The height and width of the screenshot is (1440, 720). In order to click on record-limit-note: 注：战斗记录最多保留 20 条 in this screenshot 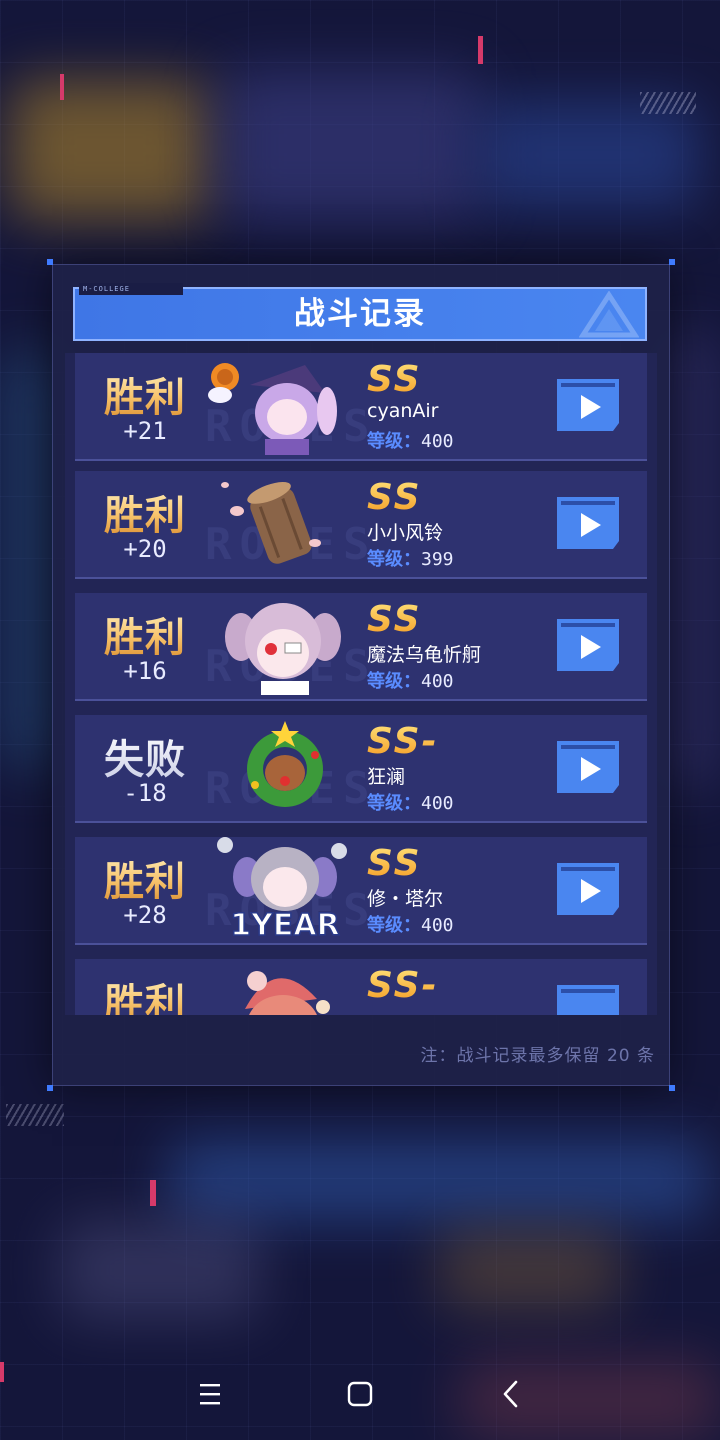, I will do `click(537, 1056)`.